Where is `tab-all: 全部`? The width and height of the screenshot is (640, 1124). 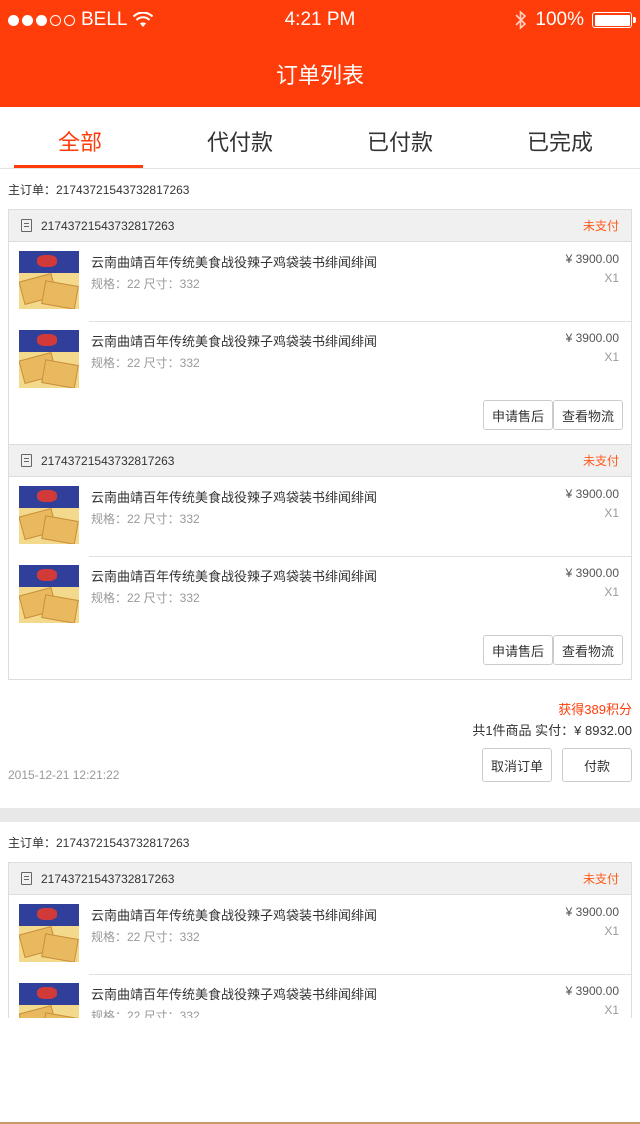 tab-all: 全部 is located at coordinates (80, 137).